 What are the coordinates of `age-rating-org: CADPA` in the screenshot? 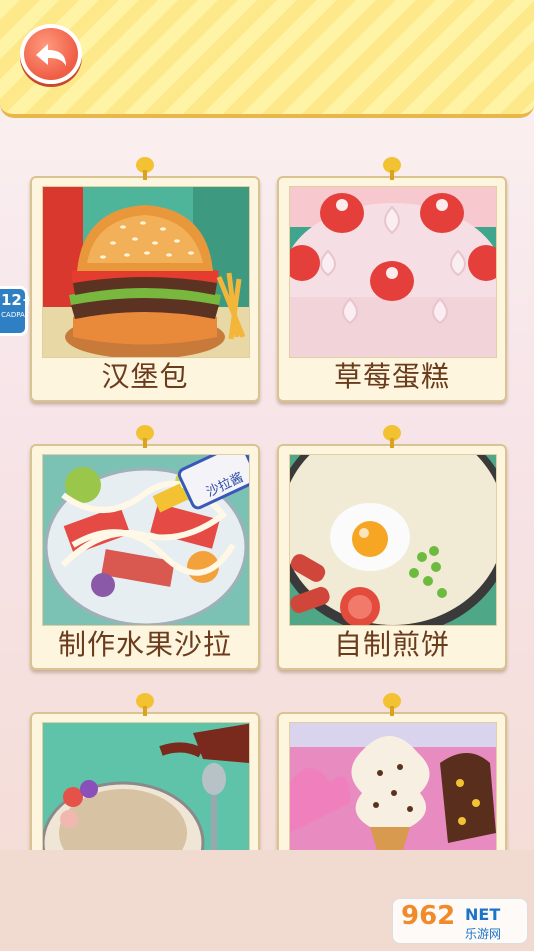 It's located at (13, 315).